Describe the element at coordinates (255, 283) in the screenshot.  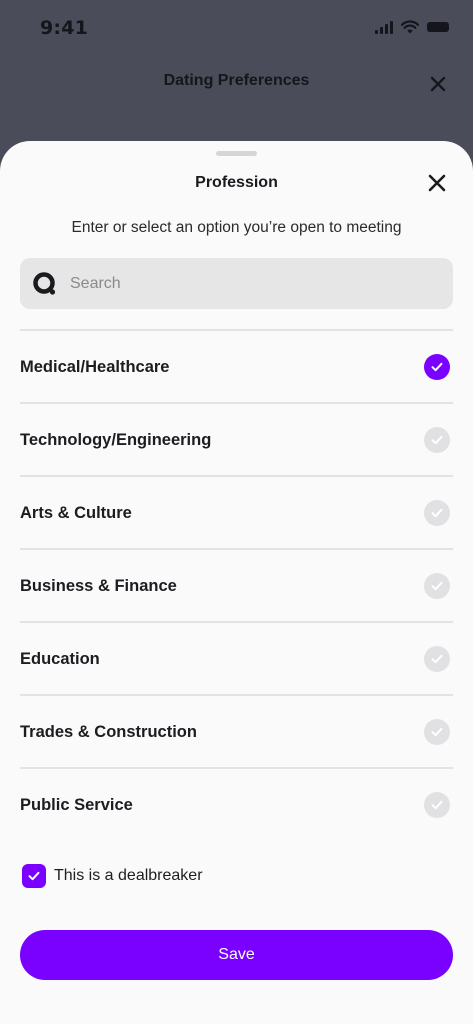
I see `search-input` at that location.